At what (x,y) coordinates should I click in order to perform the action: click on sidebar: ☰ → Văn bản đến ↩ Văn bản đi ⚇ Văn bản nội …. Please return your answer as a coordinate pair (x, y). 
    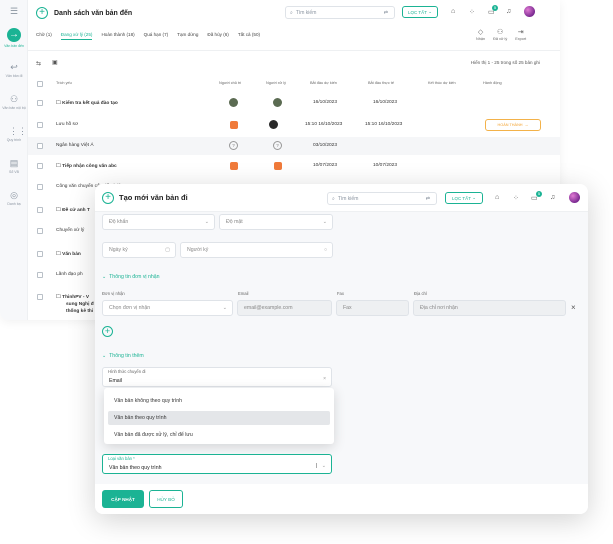
    Looking at the image, I should click on (14, 160).